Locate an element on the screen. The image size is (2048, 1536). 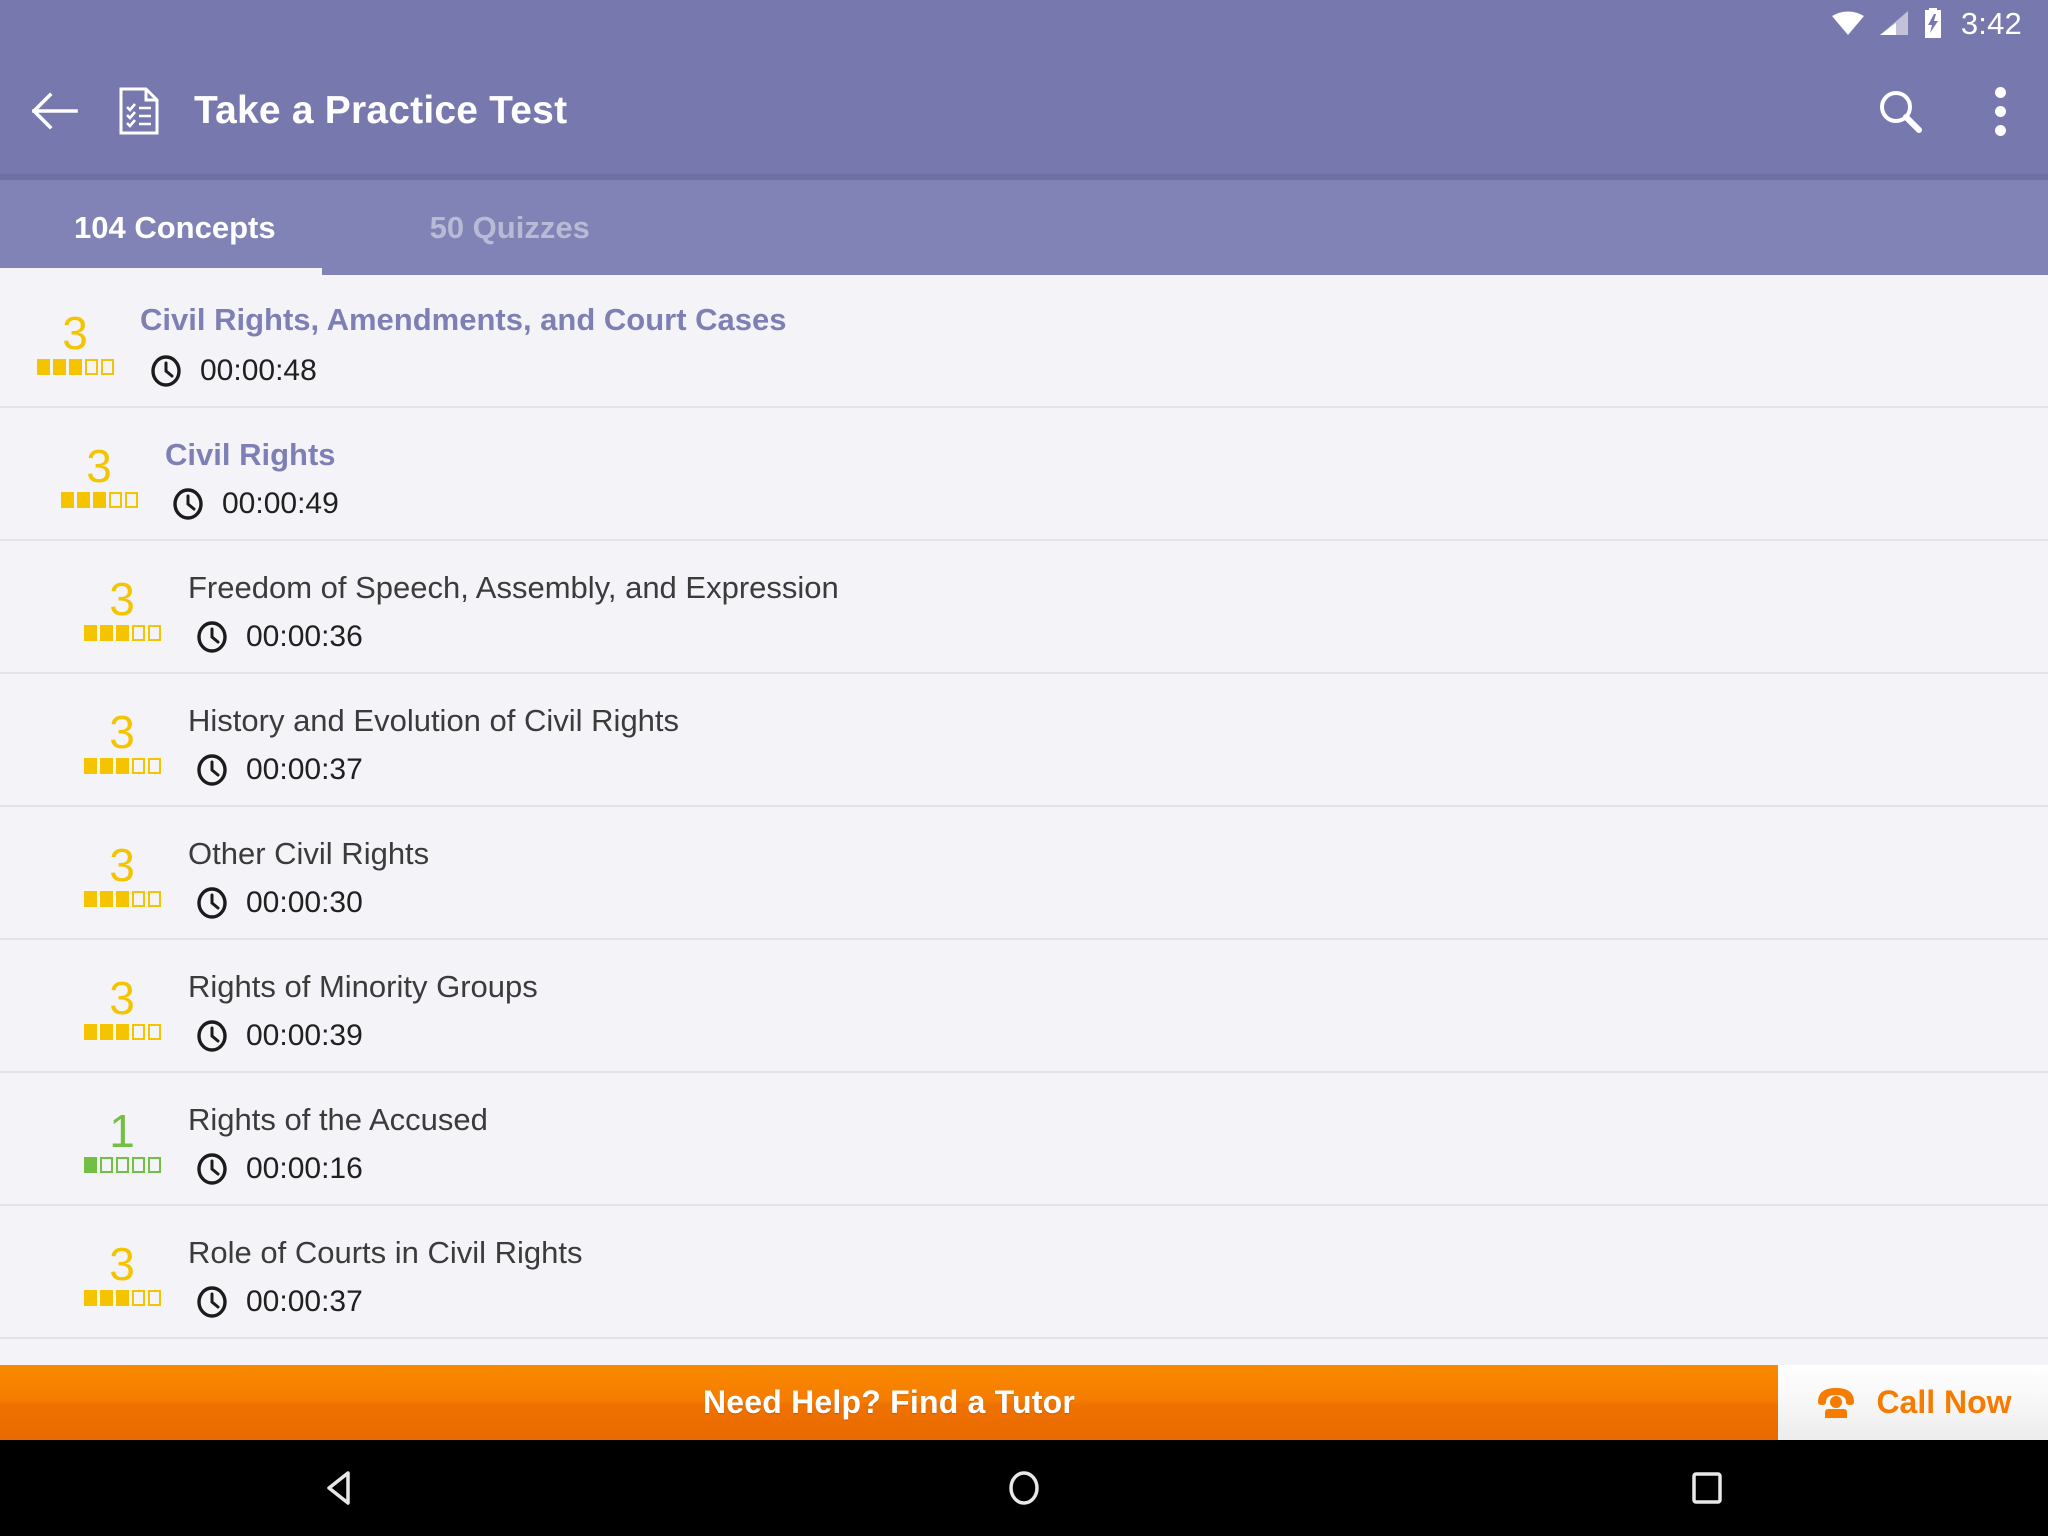
tab-quizzes-label: 50 Quizzes is located at coordinates (509, 227).